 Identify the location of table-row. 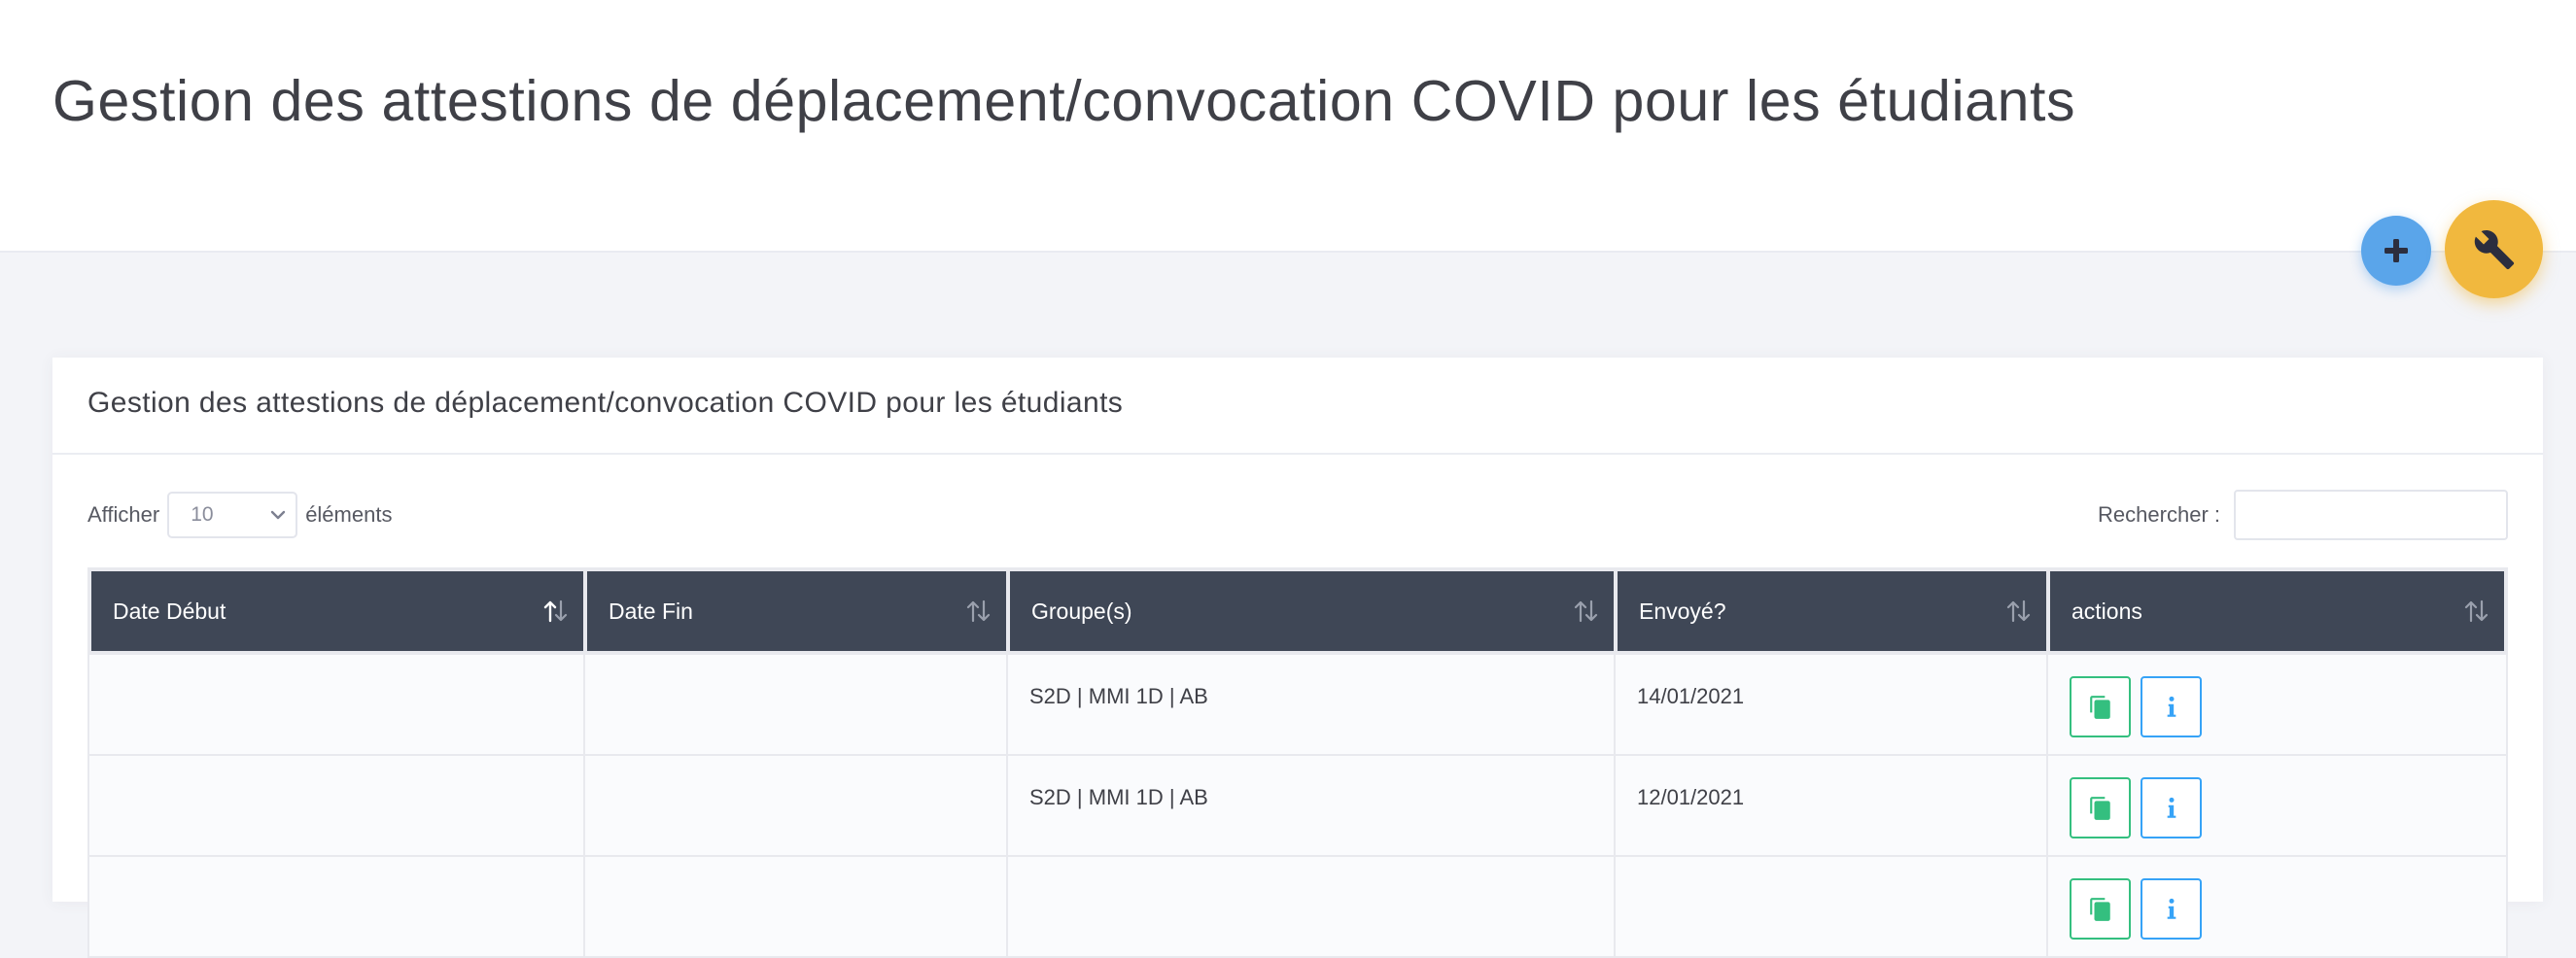
(1298, 907).